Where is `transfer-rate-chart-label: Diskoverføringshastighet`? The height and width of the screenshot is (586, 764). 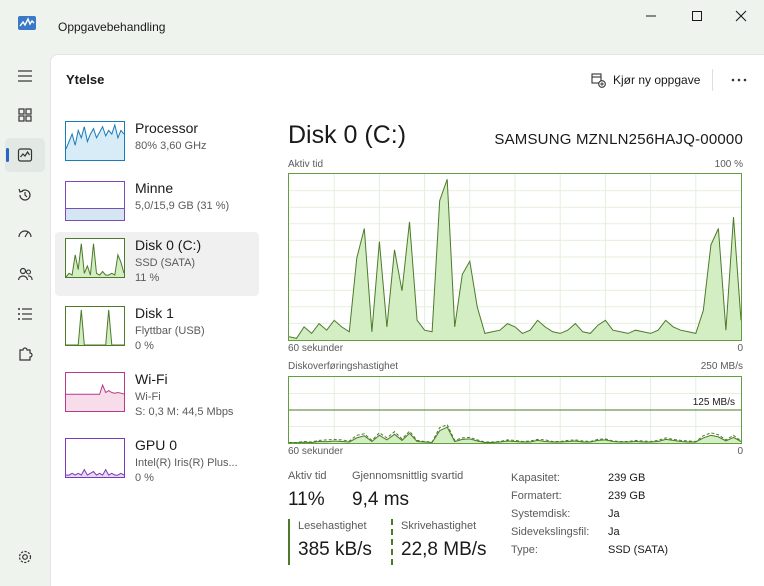 transfer-rate-chart-label: Diskoverføringshastighet is located at coordinates (343, 366).